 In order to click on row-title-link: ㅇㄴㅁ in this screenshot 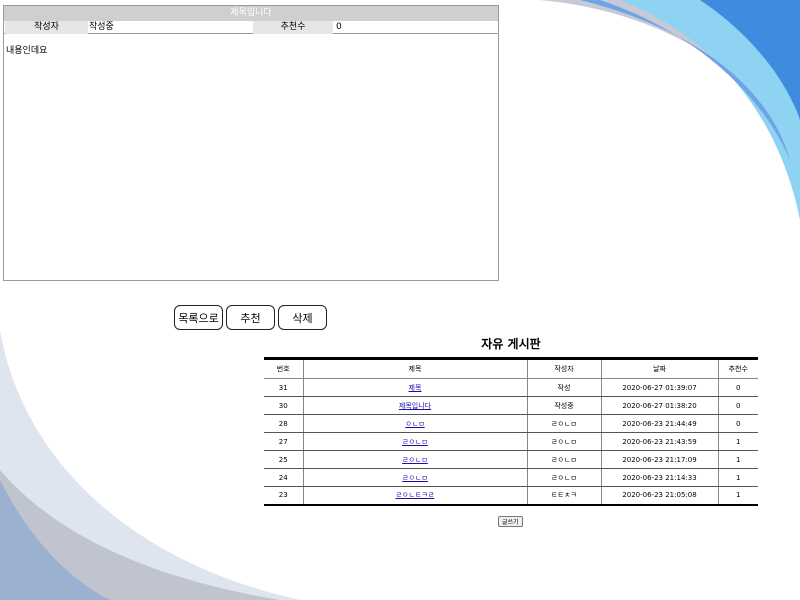, I will do `click(414, 424)`.